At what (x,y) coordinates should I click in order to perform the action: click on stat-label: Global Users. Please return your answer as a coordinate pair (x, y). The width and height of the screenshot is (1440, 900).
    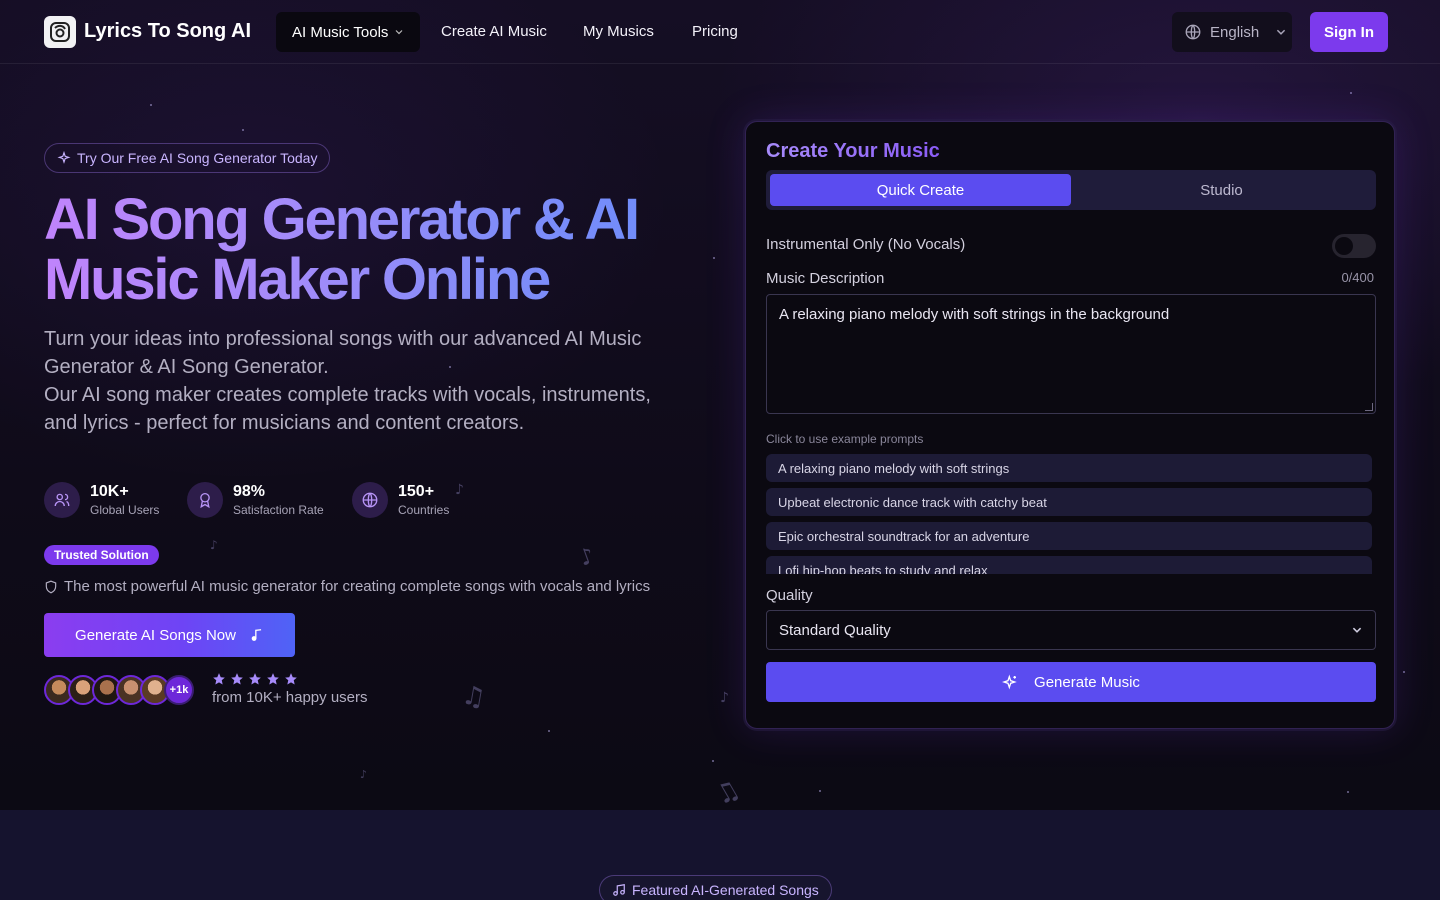
    Looking at the image, I should click on (125, 510).